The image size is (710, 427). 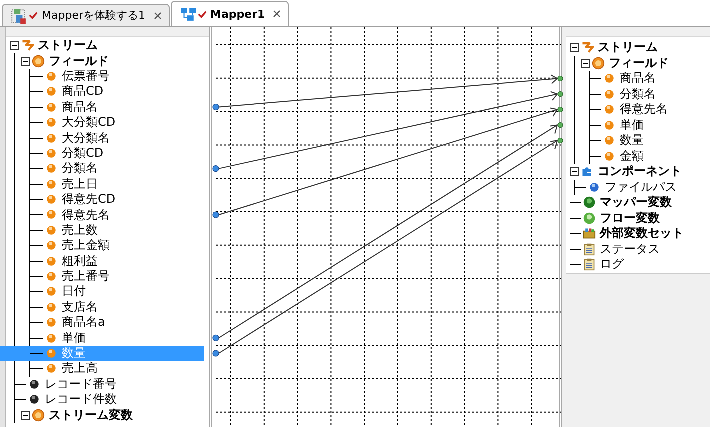 What do you see at coordinates (86, 277) in the screenshot?
I see `tree-label: 売上番号` at bounding box center [86, 277].